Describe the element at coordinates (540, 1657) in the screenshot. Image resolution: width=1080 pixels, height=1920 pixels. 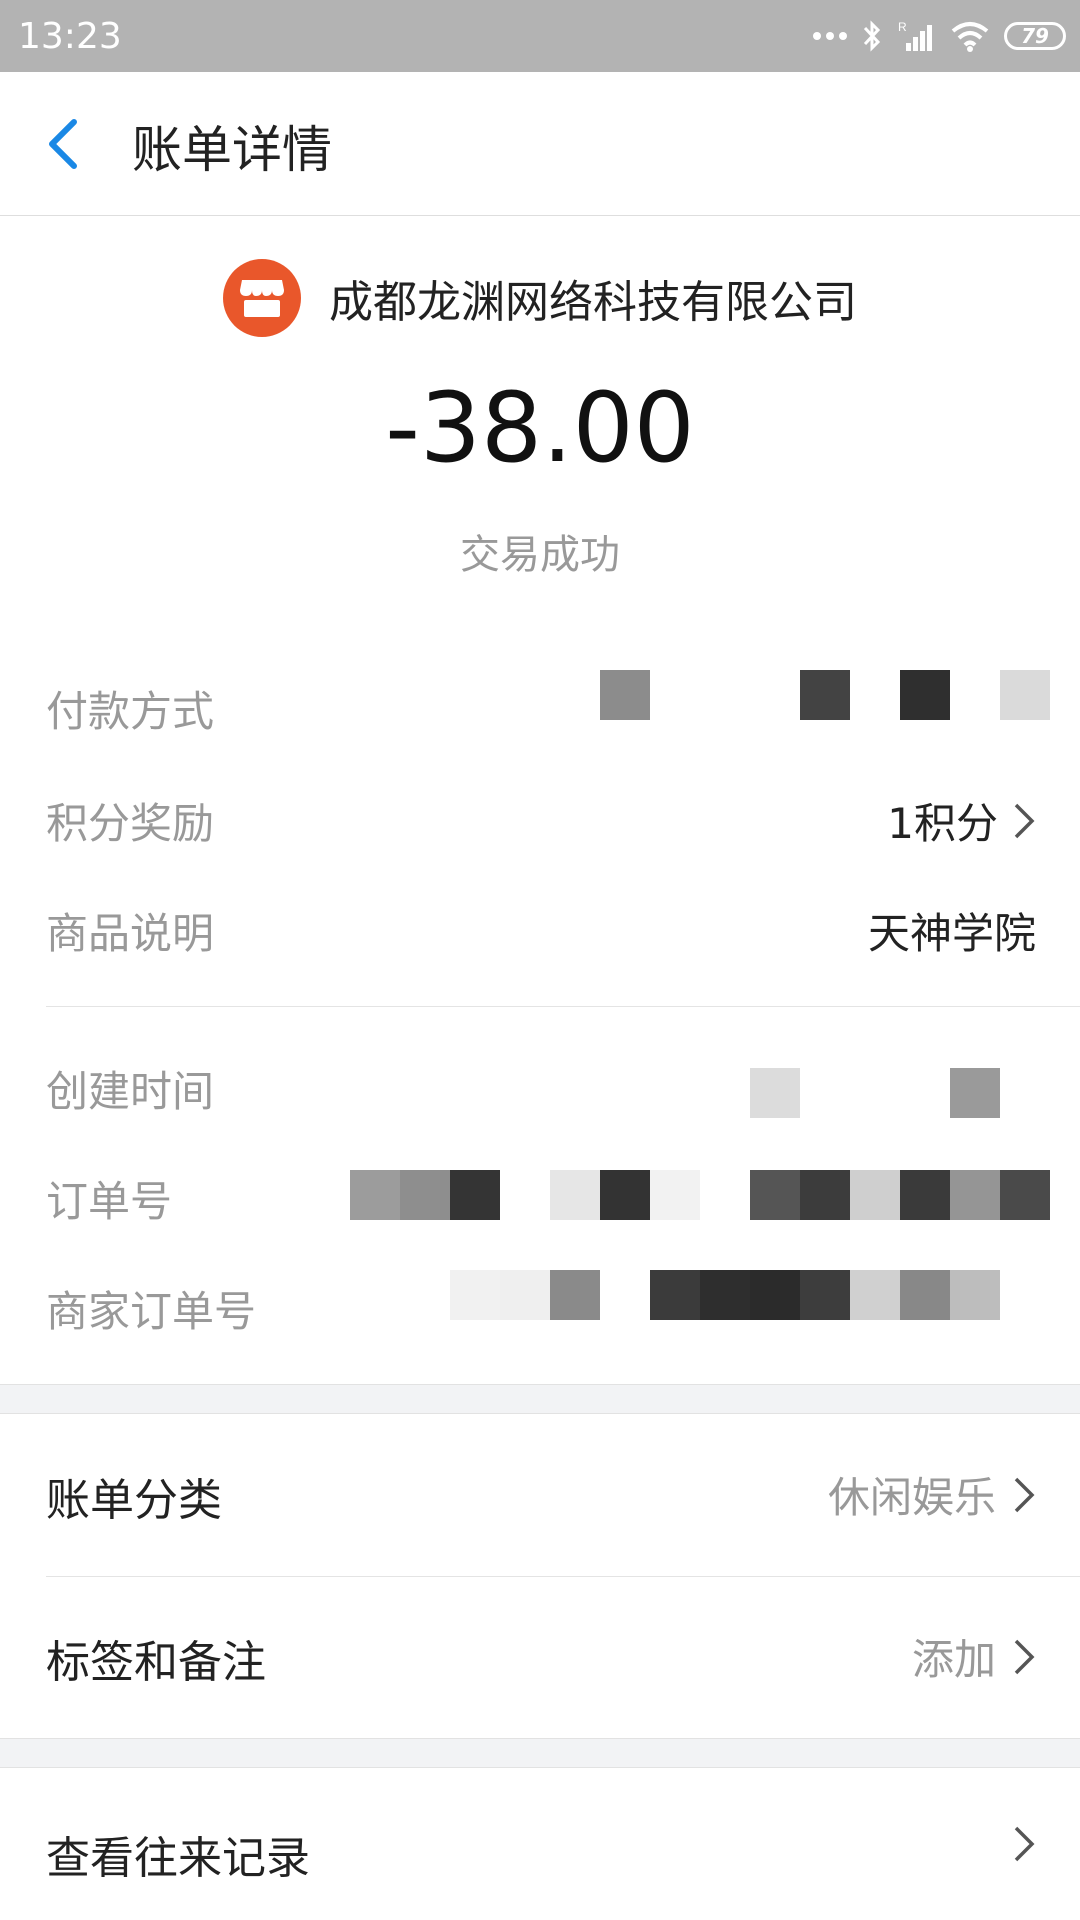
I see `tags-notes-row: 标签和备注 添加` at that location.